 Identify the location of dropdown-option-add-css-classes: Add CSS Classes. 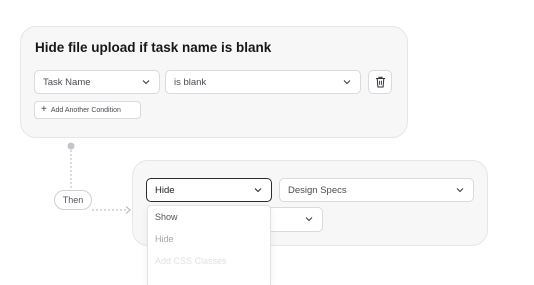
(209, 261).